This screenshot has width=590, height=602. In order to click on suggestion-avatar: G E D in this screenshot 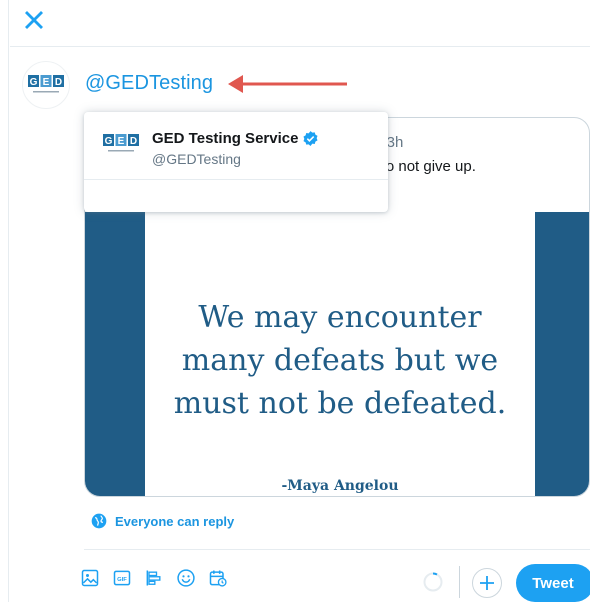, I will do `click(121, 146)`.